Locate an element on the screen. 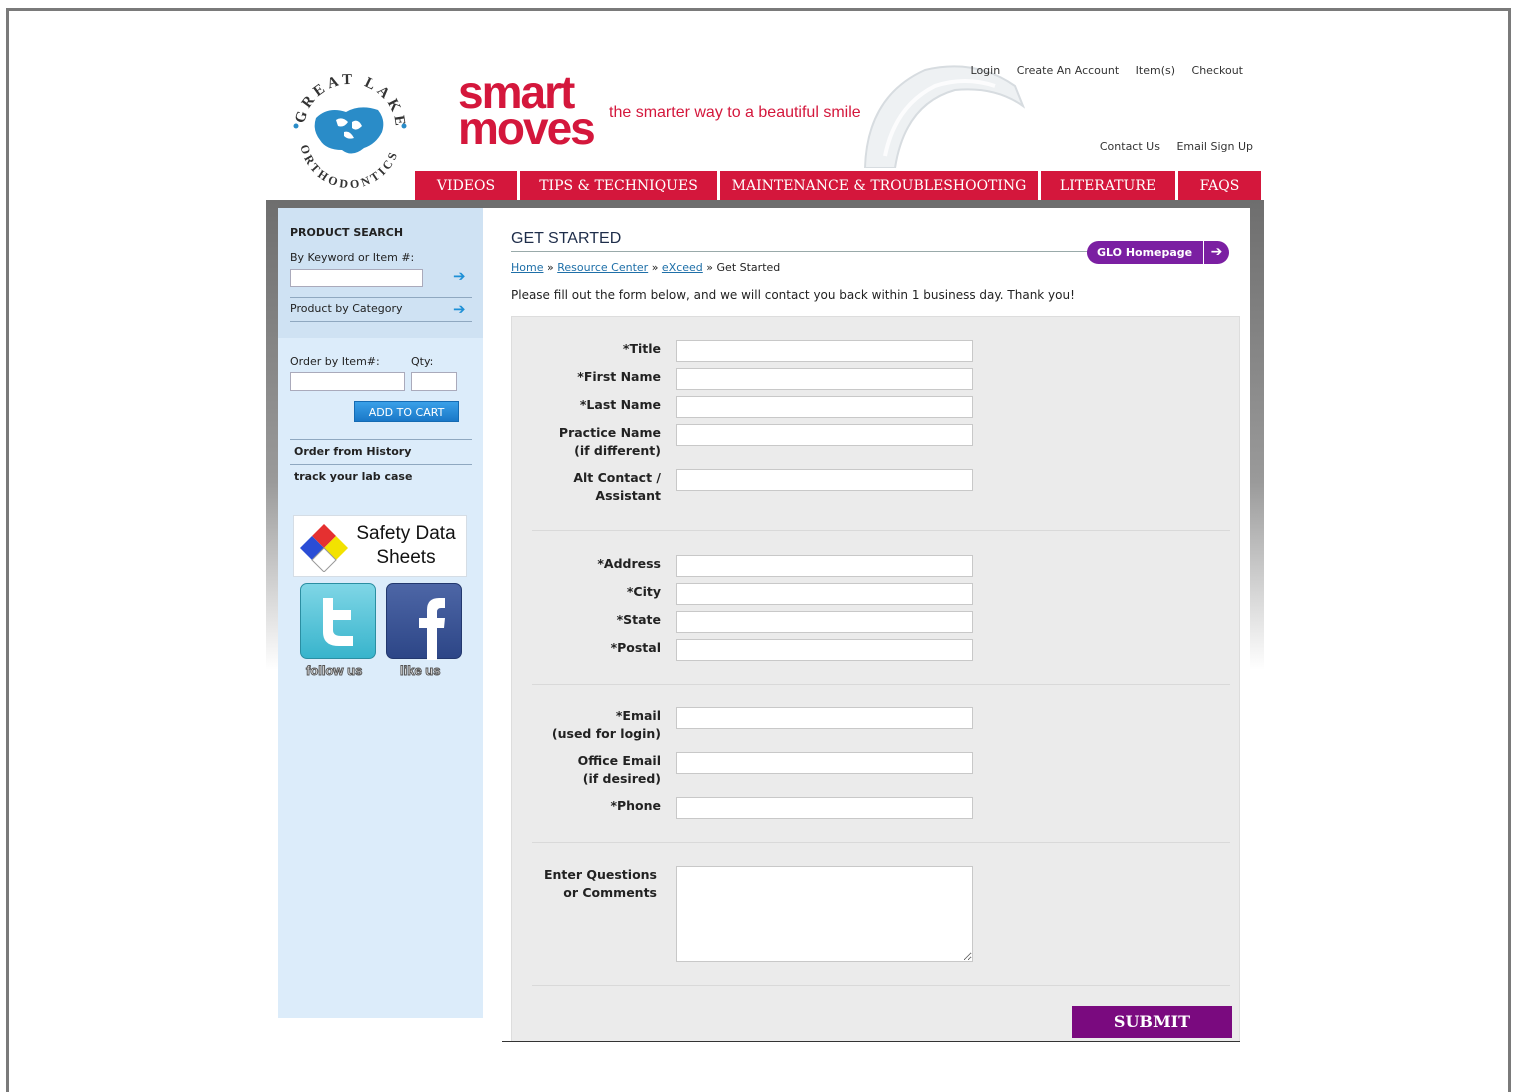  twitter-button is located at coordinates (338, 621).